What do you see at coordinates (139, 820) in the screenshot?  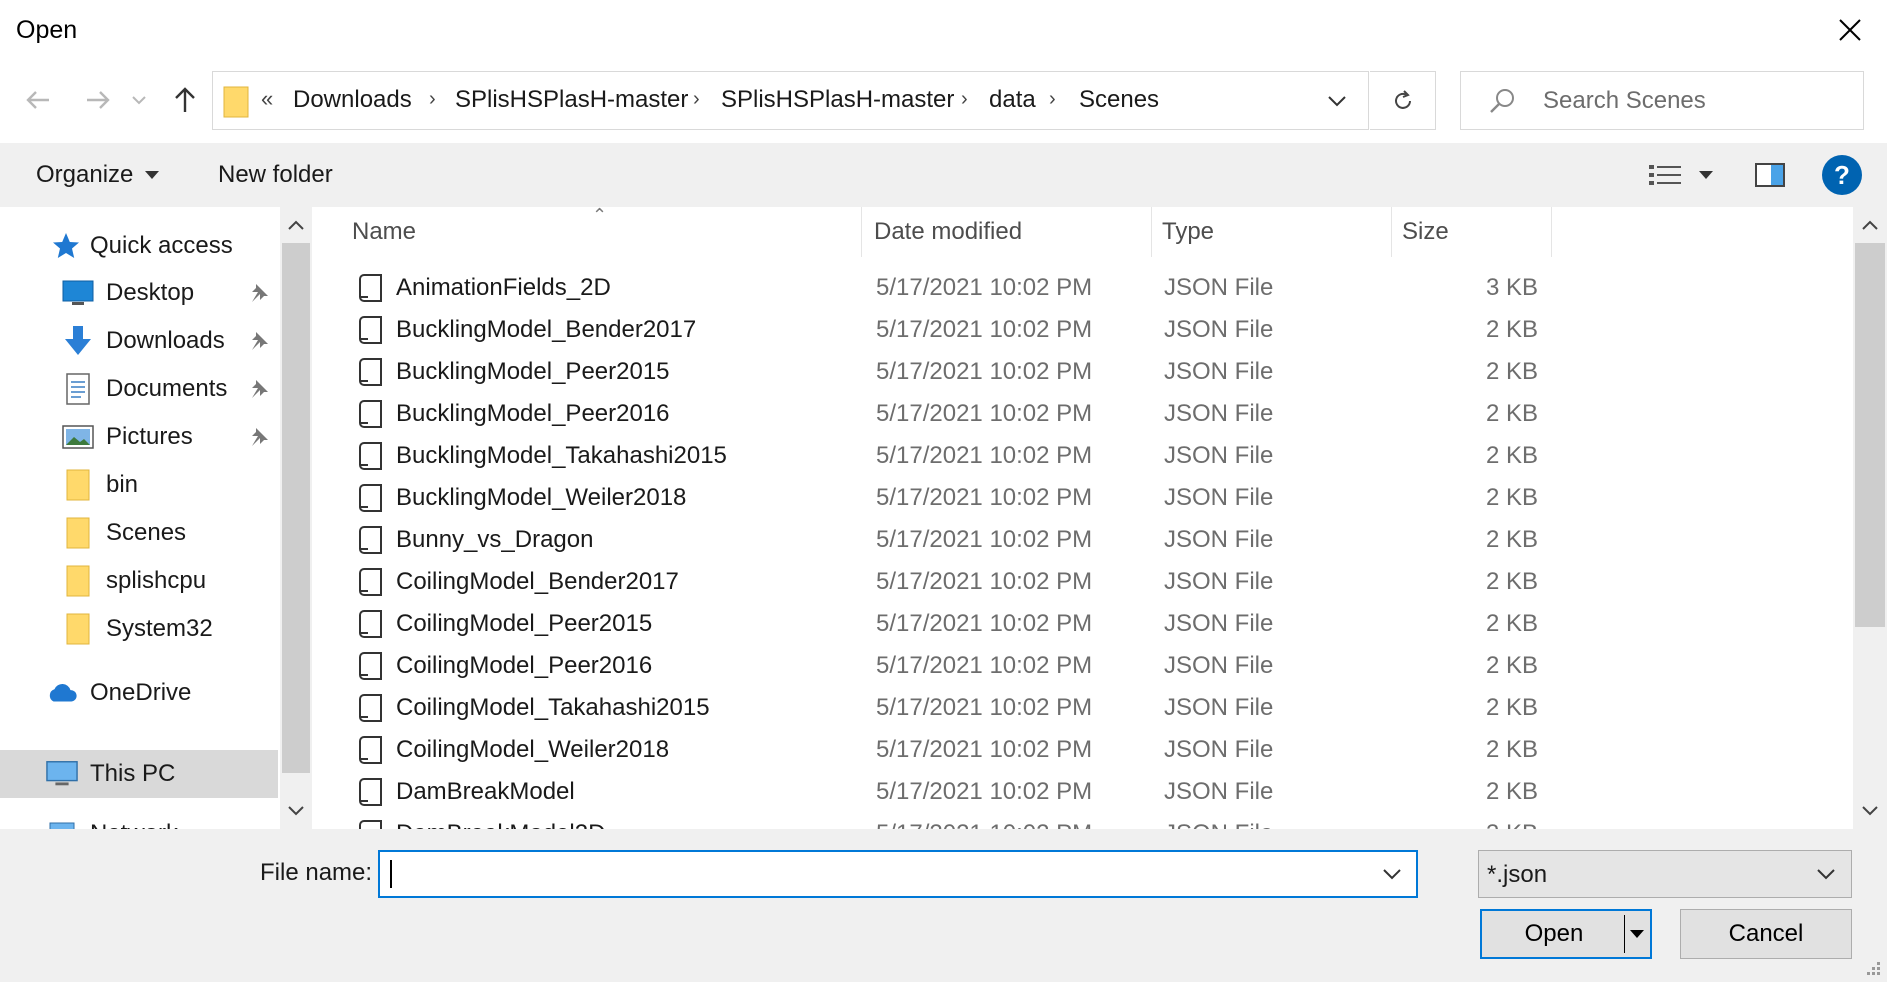 I see `nav-item-network: Network` at bounding box center [139, 820].